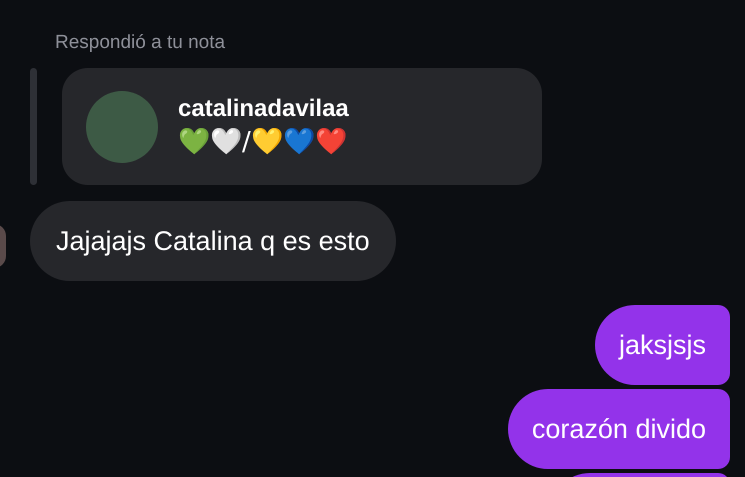 The image size is (745, 477). Describe the element at coordinates (140, 43) in the screenshot. I see `reply-label: Respondió a tu nota` at that location.